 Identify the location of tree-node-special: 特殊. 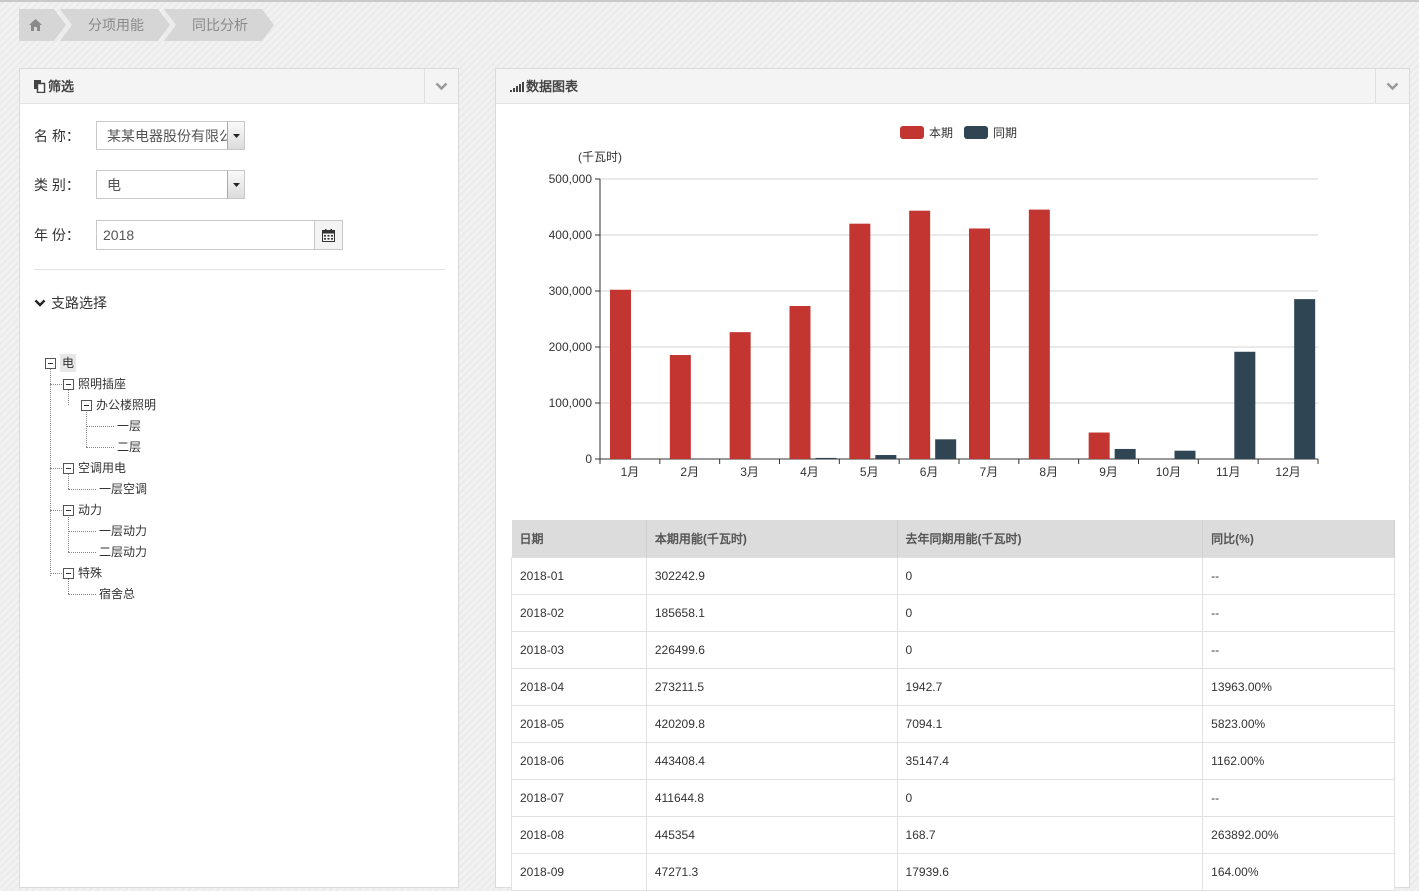
(82, 573).